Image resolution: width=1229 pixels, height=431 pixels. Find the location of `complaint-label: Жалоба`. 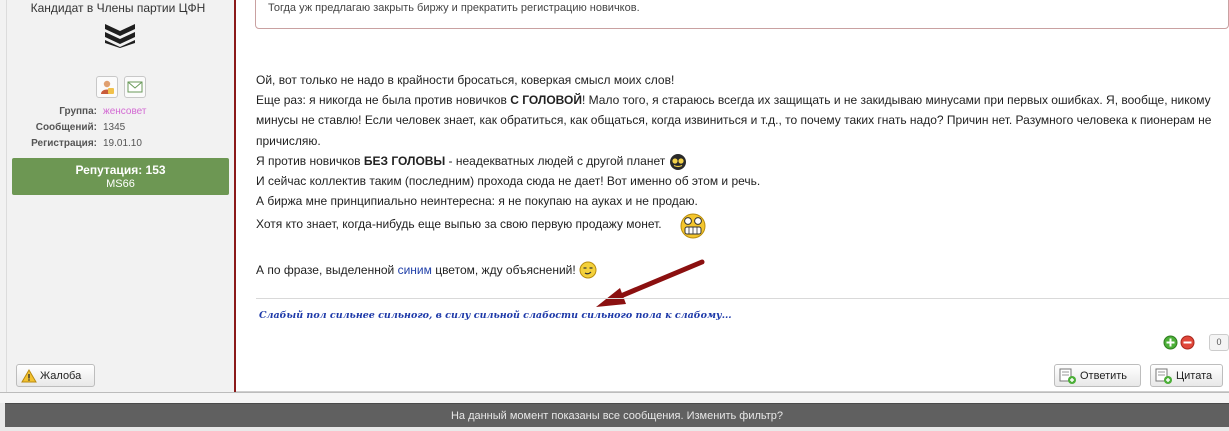

complaint-label: Жалоба is located at coordinates (61, 375).